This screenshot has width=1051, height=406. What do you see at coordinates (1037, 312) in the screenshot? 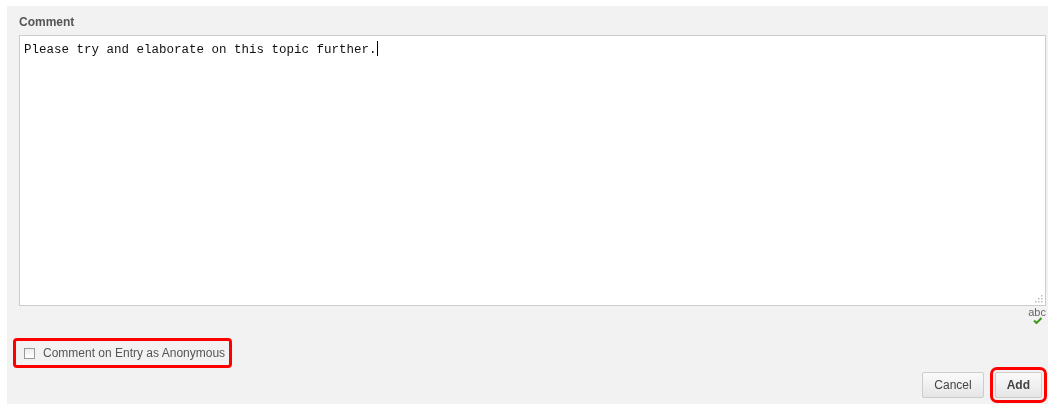
I see `spellcheck-label: abc` at bounding box center [1037, 312].